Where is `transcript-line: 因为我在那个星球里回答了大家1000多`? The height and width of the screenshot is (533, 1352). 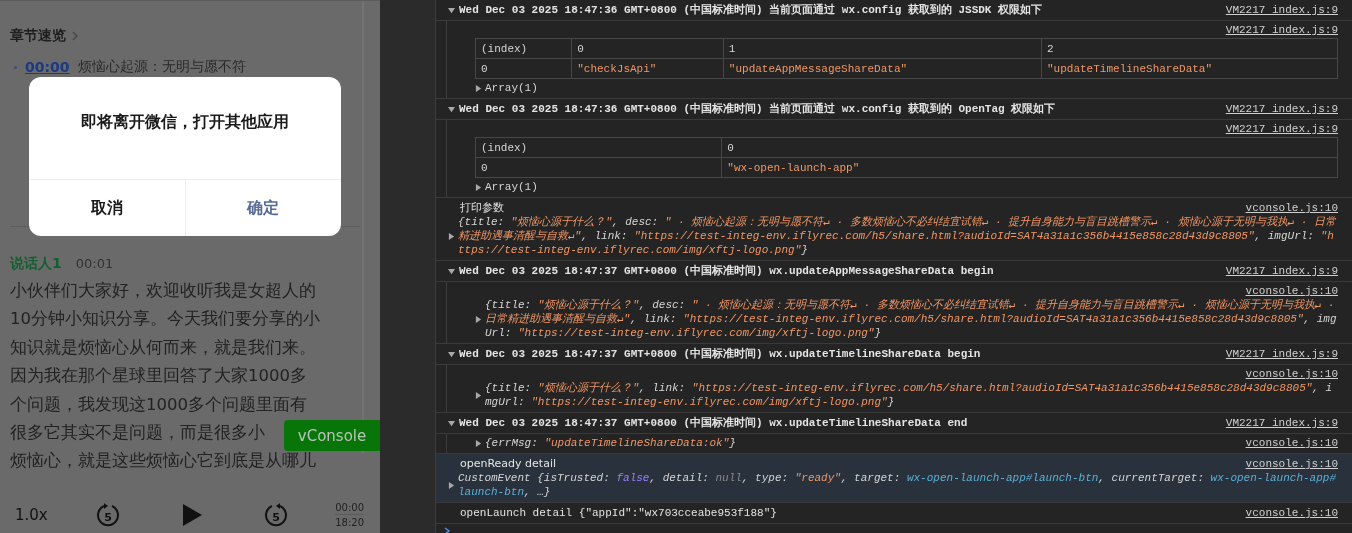 transcript-line: 因为我在那个星球里回答了大家1000多 is located at coordinates (158, 376).